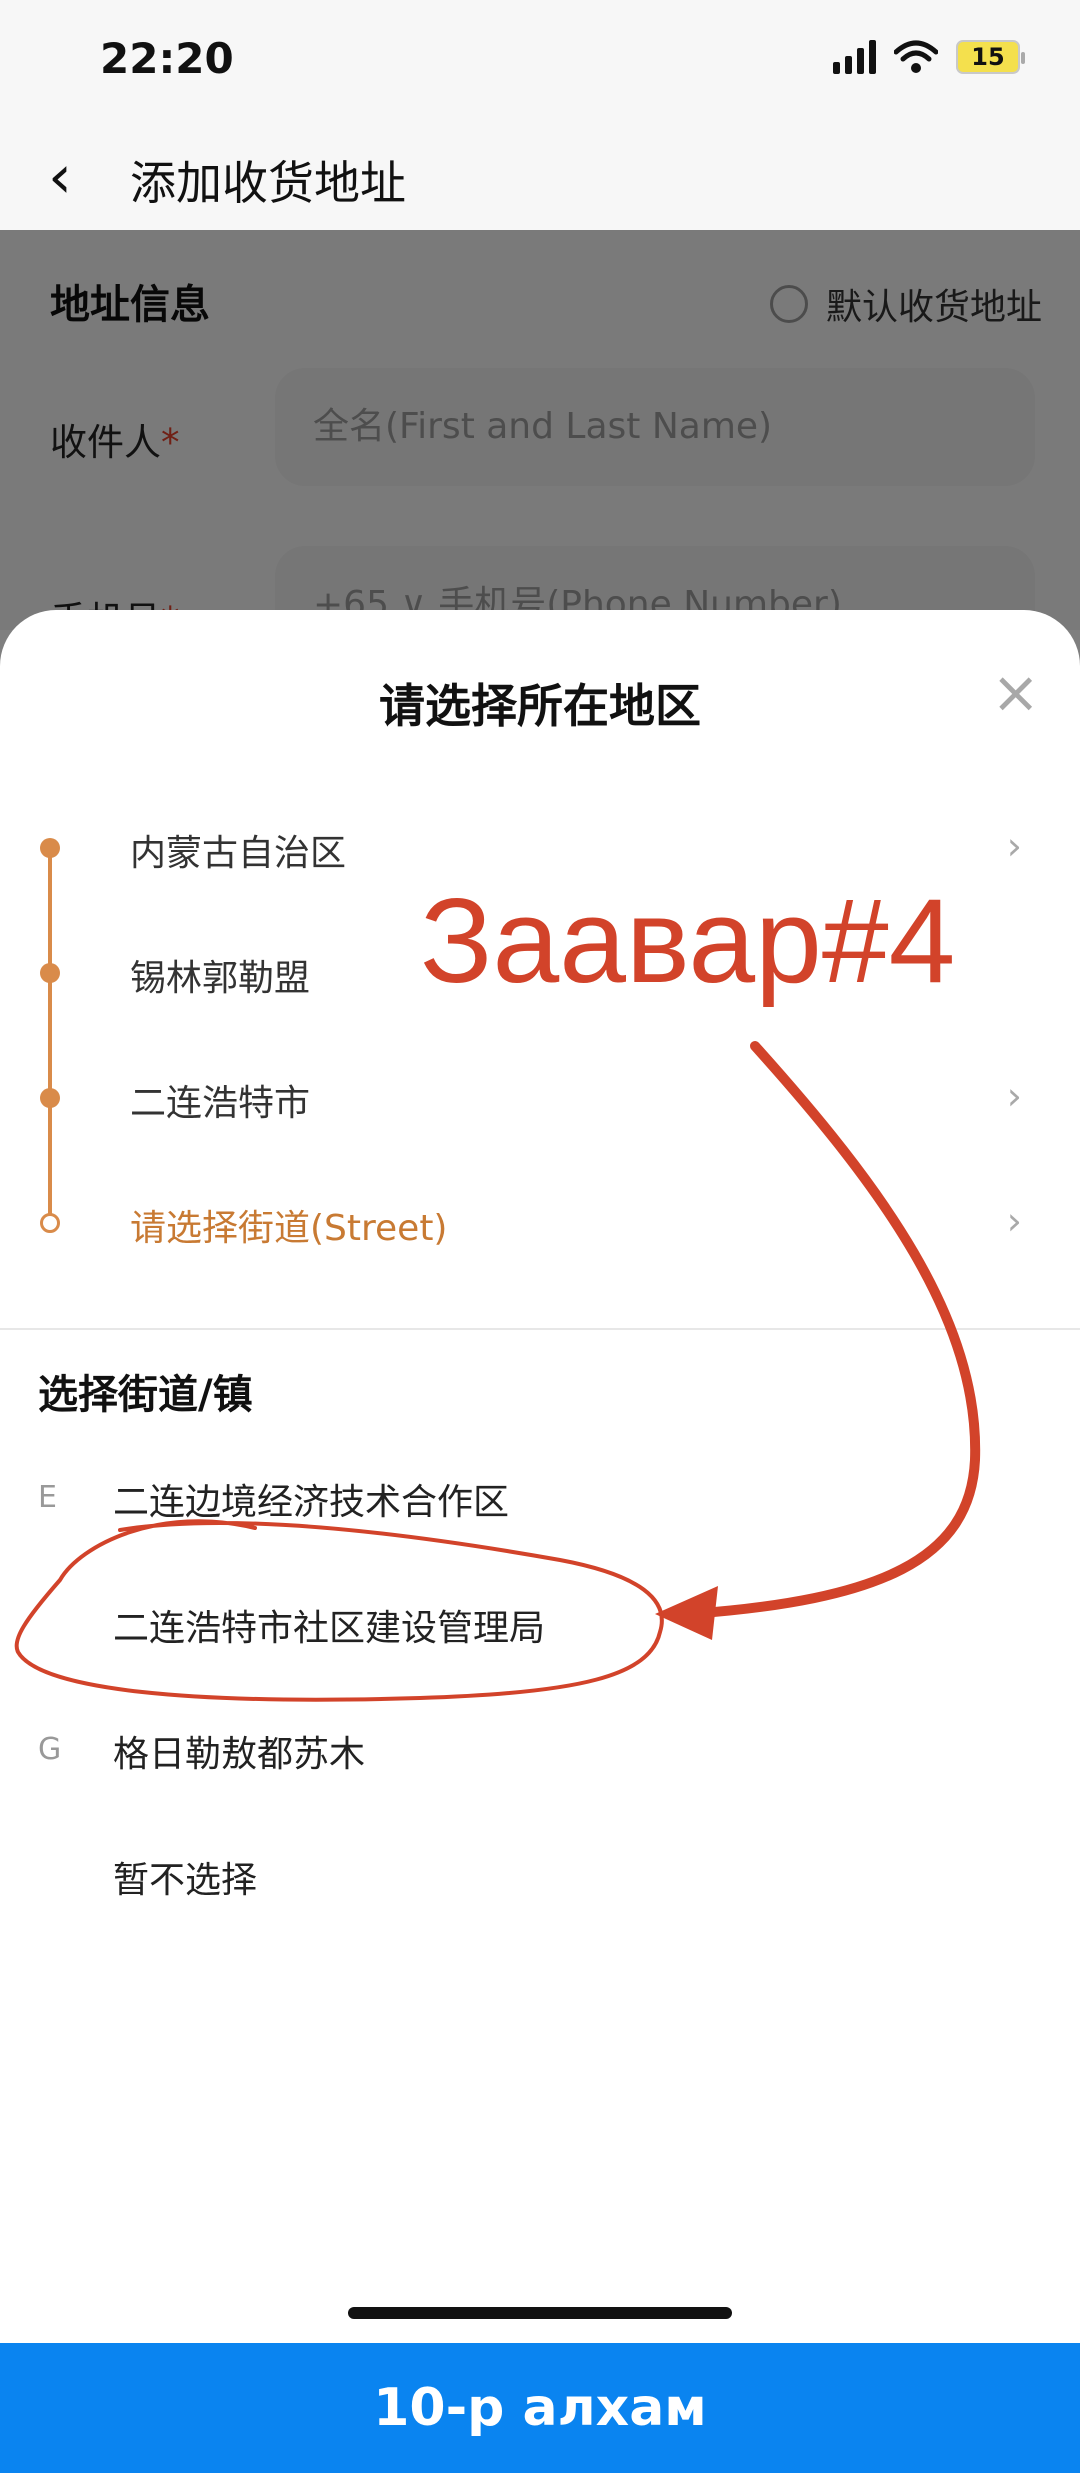  Describe the element at coordinates (1015, 692) in the screenshot. I see `close-icon: ×` at that location.